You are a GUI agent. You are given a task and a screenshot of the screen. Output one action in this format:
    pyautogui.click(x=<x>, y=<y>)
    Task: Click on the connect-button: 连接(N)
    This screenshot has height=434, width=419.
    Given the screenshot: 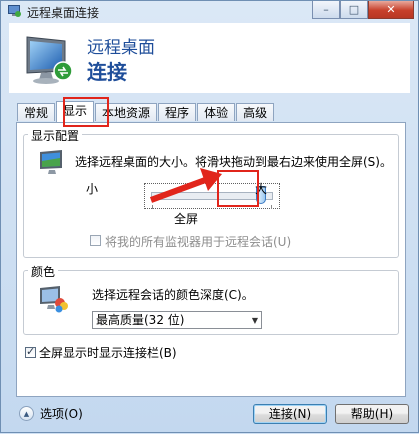 What is the action you would take?
    pyautogui.click(x=290, y=414)
    